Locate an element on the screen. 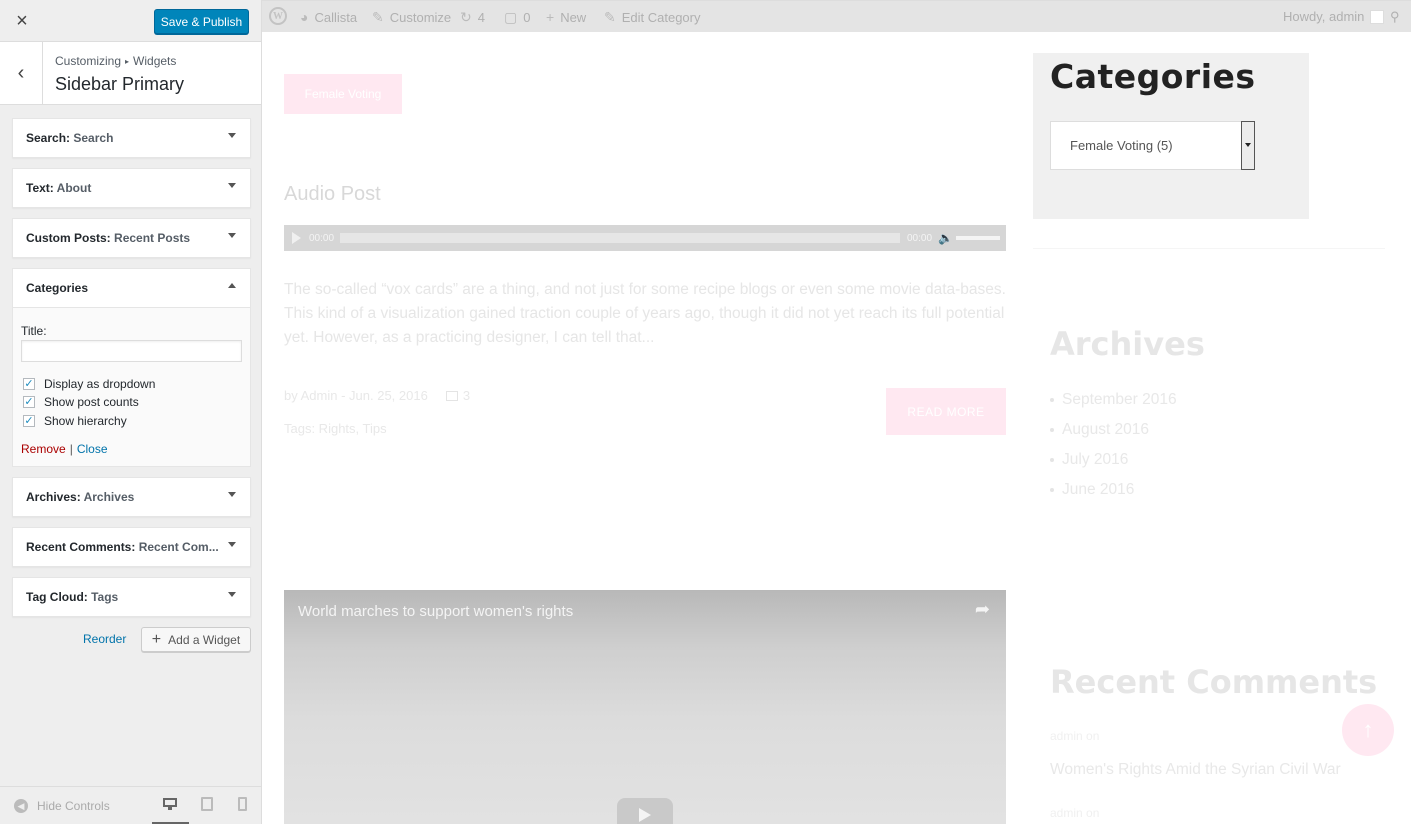 This screenshot has width=1411, height=824. adminbar-account: Howdy, admin is located at coordinates (1334, 16).